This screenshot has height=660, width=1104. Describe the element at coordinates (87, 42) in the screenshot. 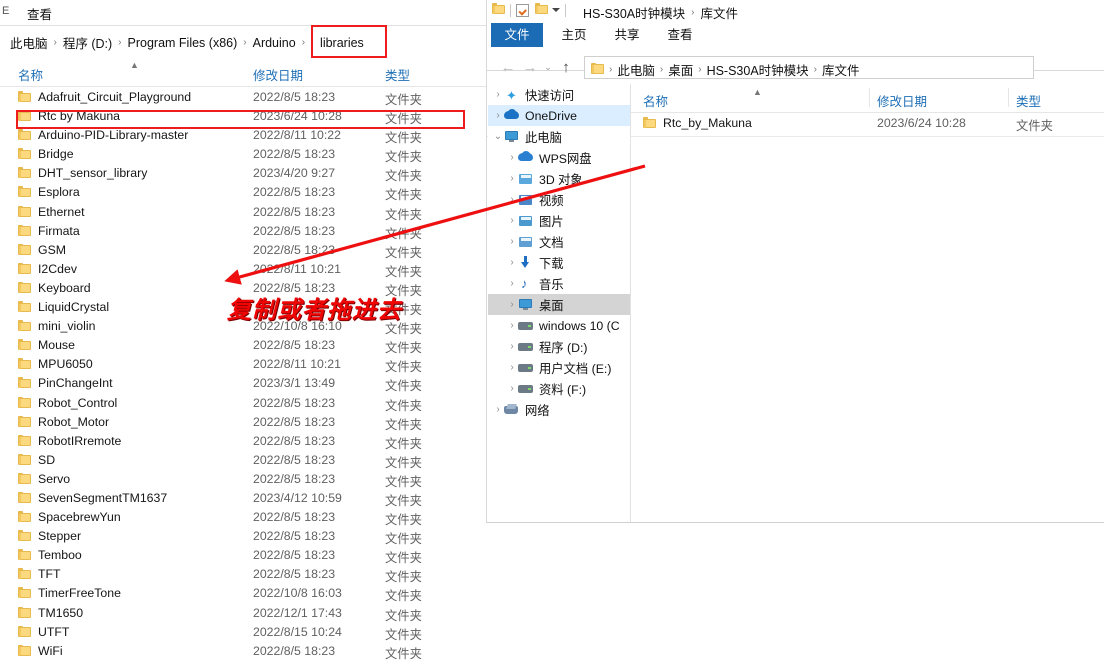

I see `breadcrumb-item-1: 程序 (D:)` at that location.